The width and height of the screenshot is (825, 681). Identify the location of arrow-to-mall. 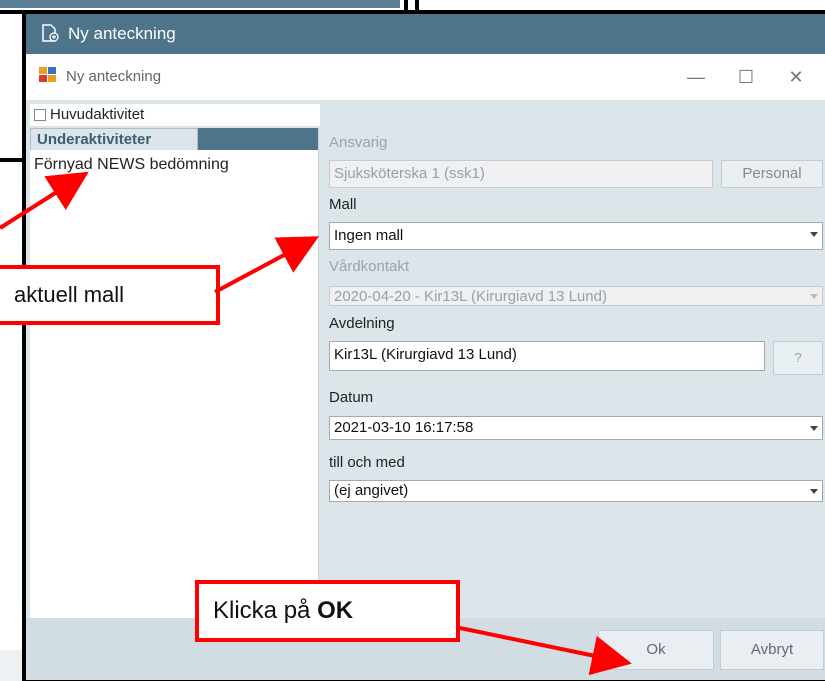
(267, 265).